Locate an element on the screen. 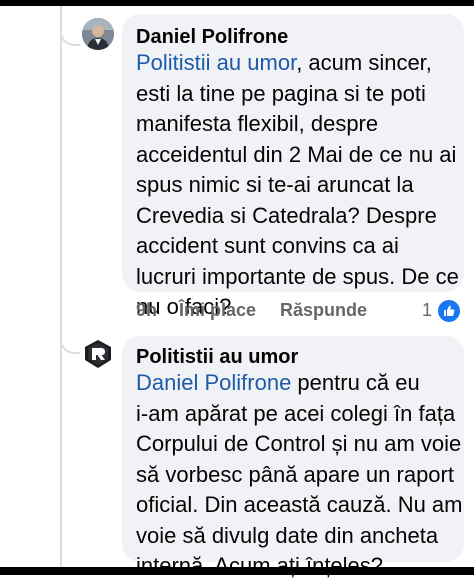  mention-link: Politistii au umor is located at coordinates (216, 62).